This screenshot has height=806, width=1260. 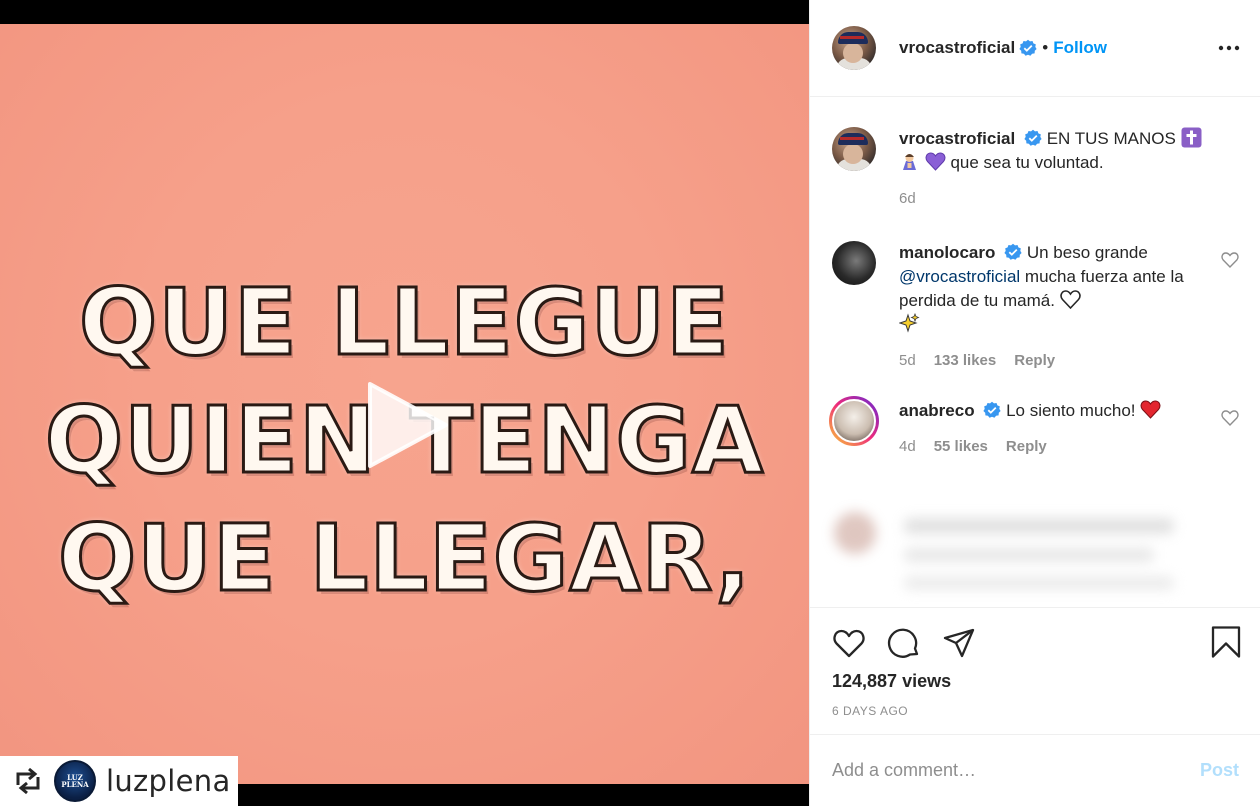 I want to click on comment-likes-count: 133 likes, so click(x=965, y=361).